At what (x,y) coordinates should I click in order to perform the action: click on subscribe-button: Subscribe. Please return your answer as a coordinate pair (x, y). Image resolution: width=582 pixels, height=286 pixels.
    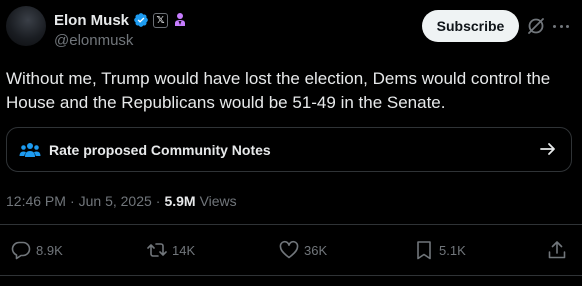
    Looking at the image, I should click on (470, 26).